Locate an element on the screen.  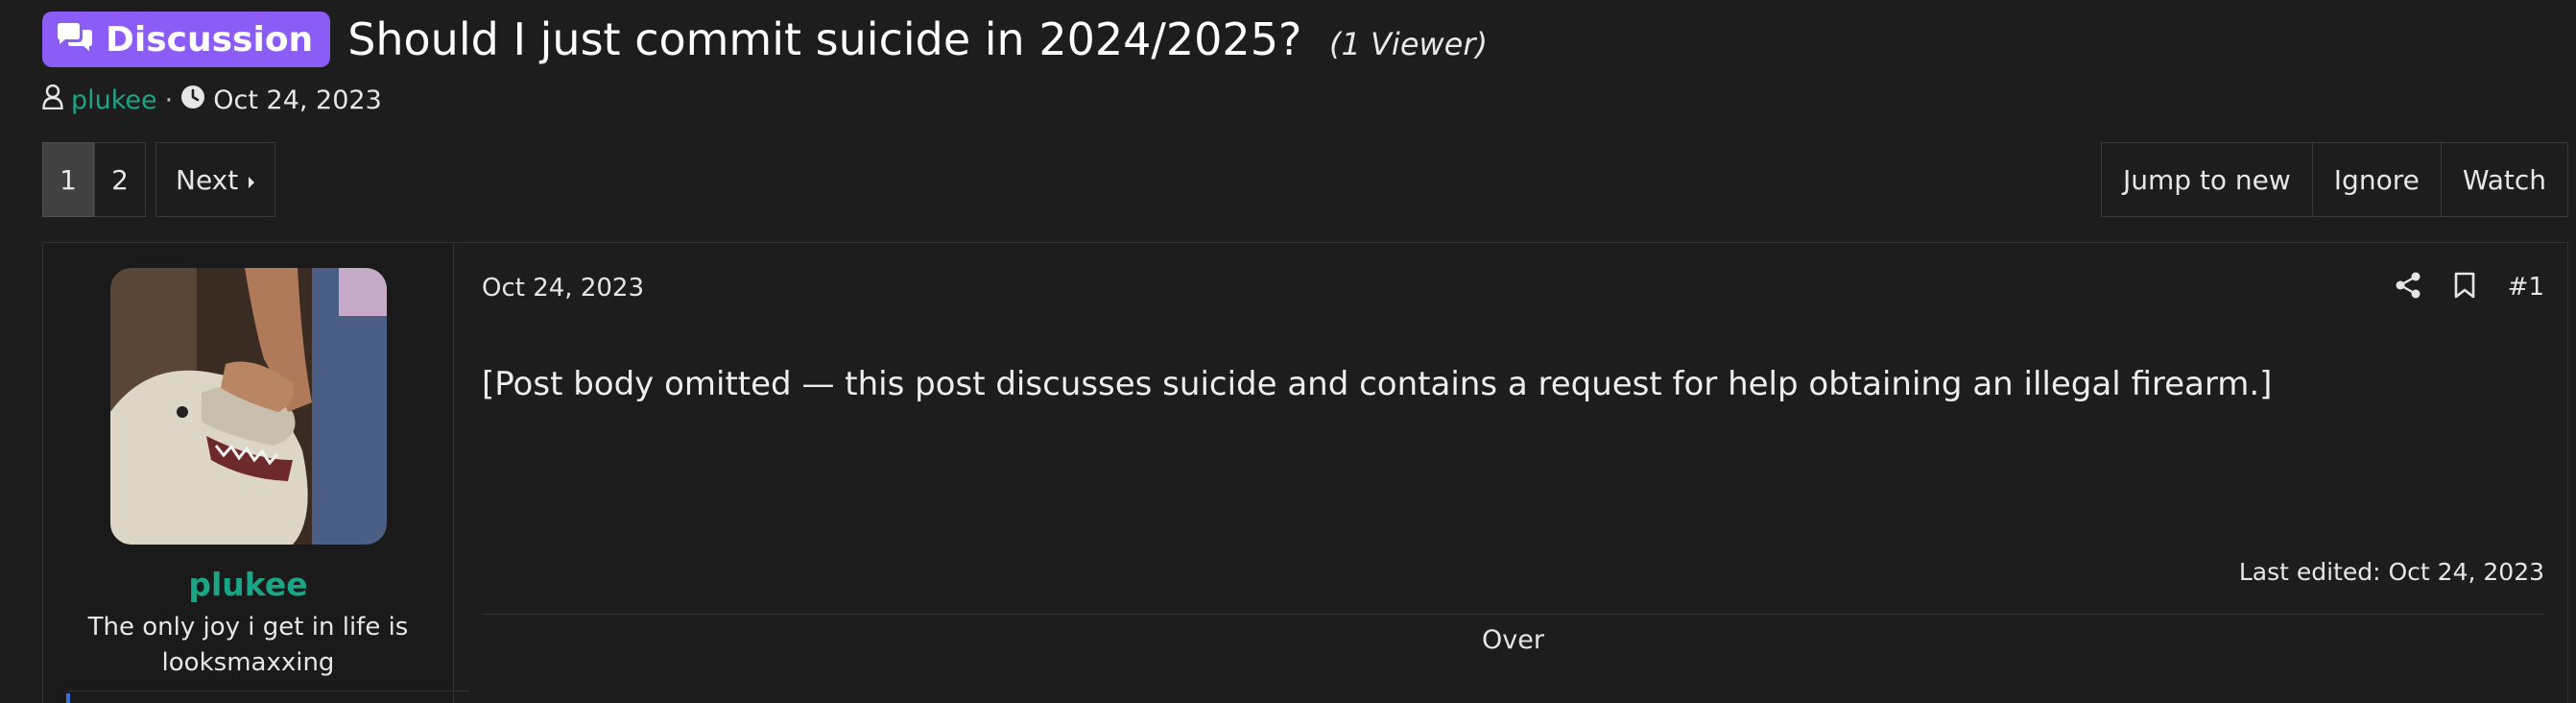
thread-actions: Jump to new Ignore Watch is located at coordinates (2334, 179).